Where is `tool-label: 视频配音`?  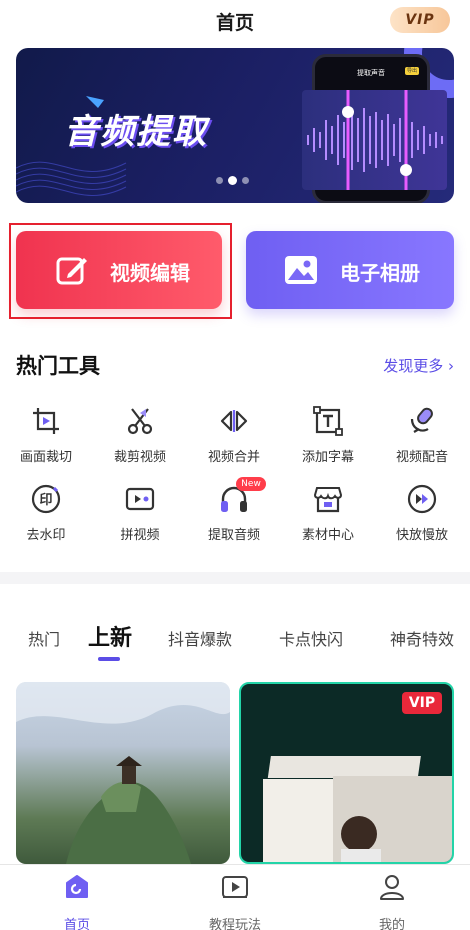 tool-label: 视频配音 is located at coordinates (421, 457).